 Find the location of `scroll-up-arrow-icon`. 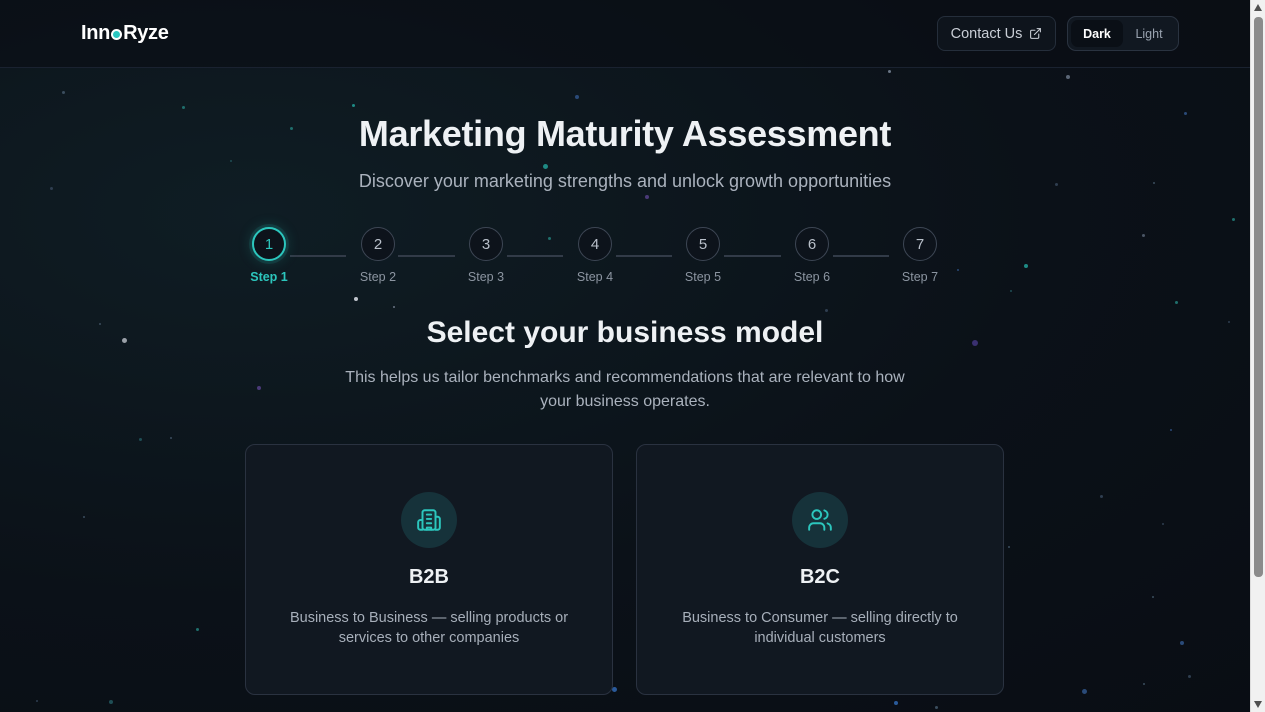

scroll-up-arrow-icon is located at coordinates (1258, 7).